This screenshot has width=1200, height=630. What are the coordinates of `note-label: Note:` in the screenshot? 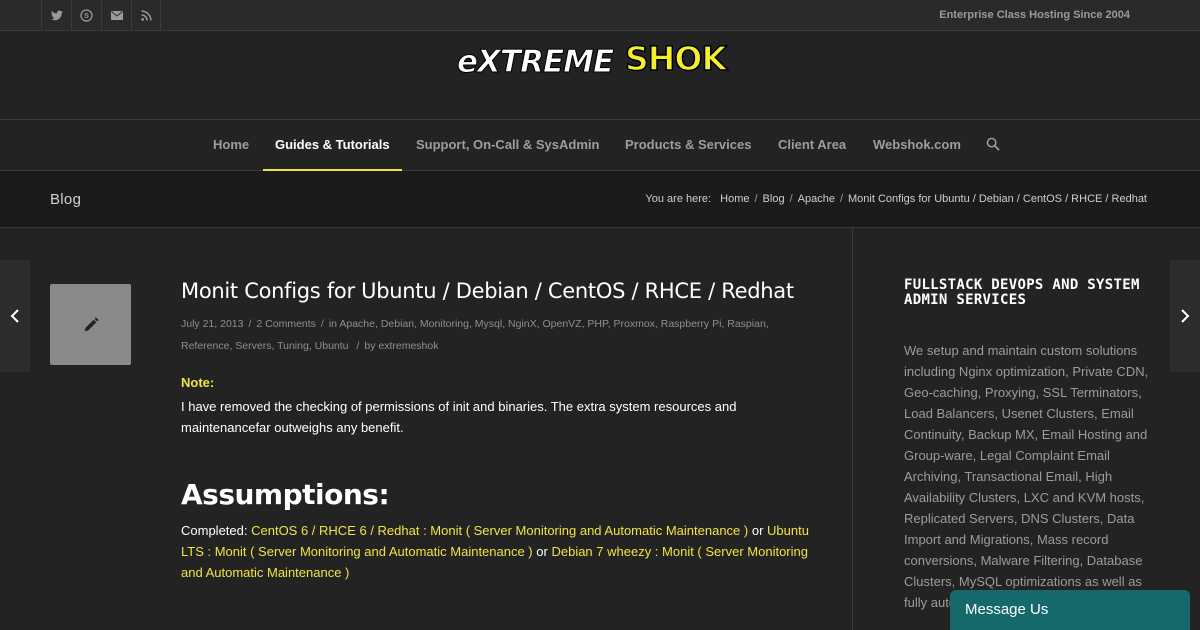 It's located at (198, 382).